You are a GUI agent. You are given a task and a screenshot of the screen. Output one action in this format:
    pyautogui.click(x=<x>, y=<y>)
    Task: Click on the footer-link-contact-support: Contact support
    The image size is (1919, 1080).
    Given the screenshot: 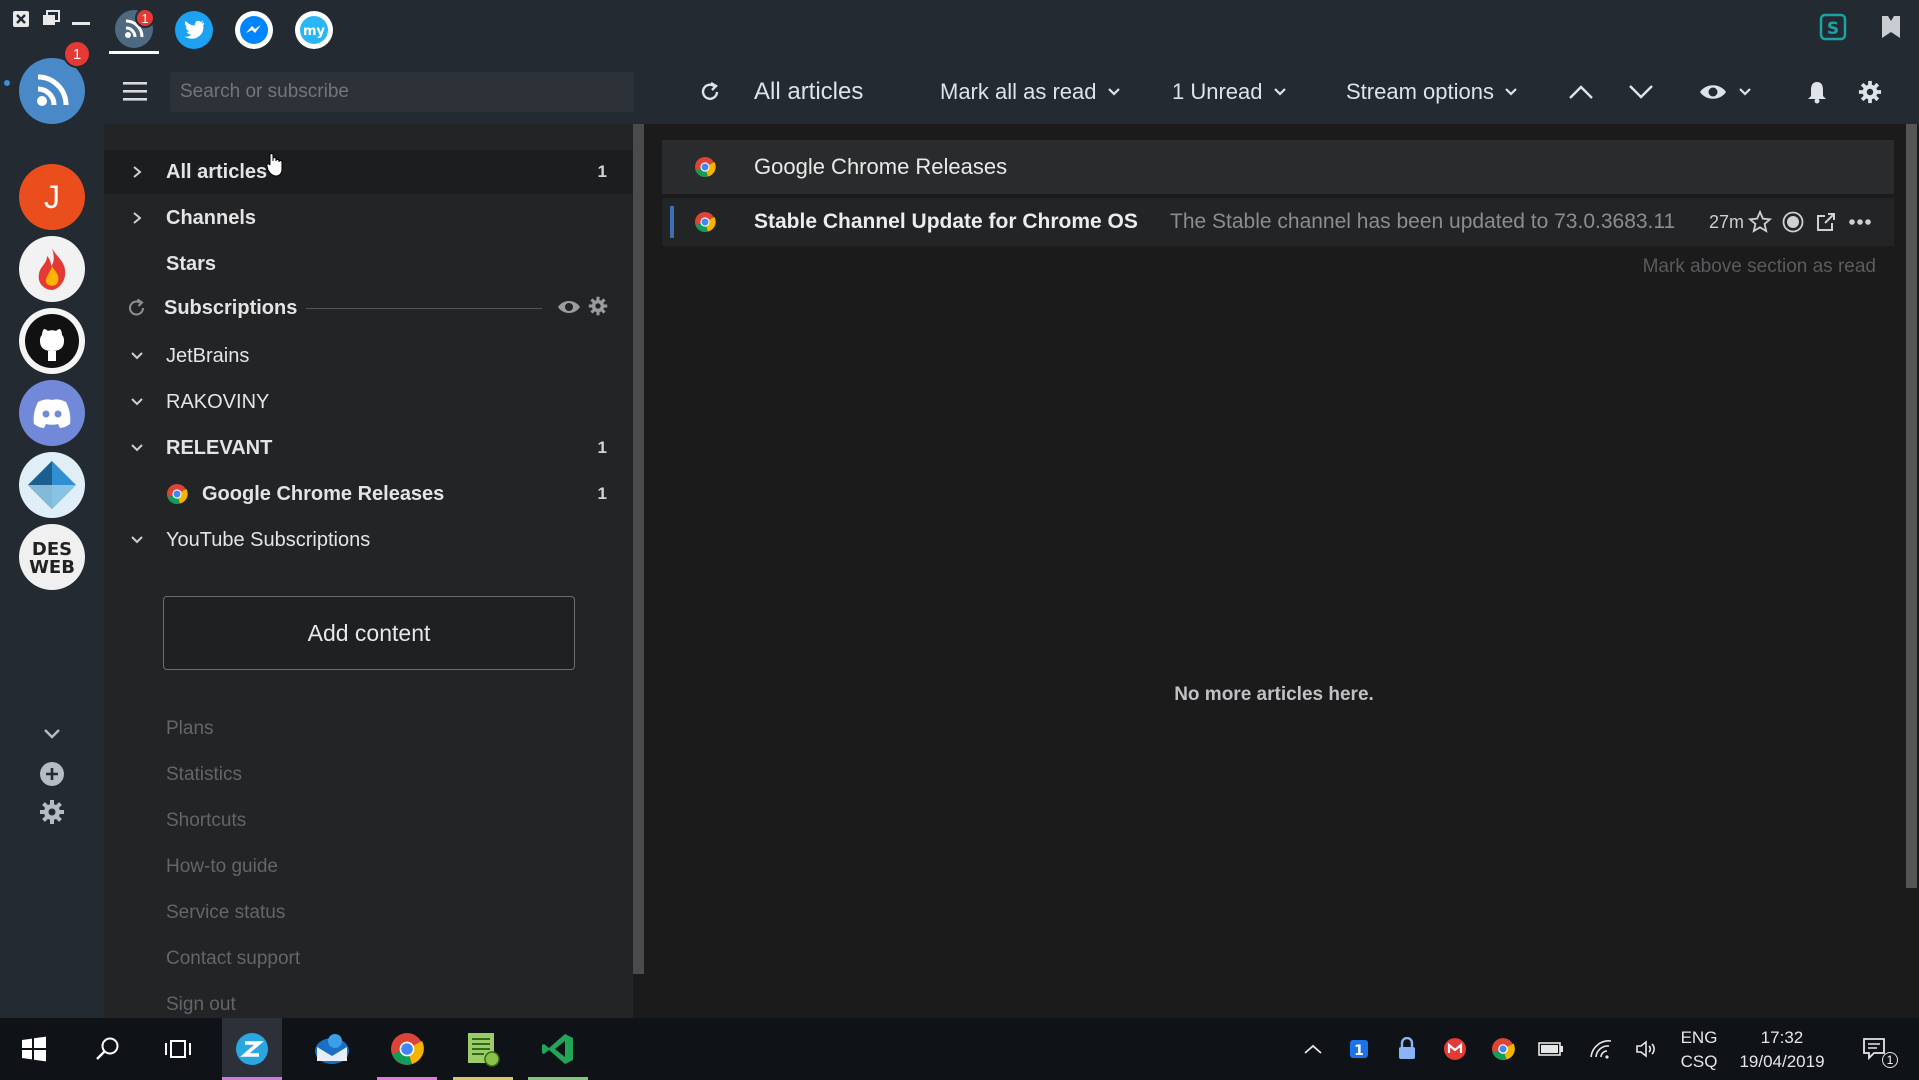 What is the action you would take?
    pyautogui.click(x=233, y=959)
    